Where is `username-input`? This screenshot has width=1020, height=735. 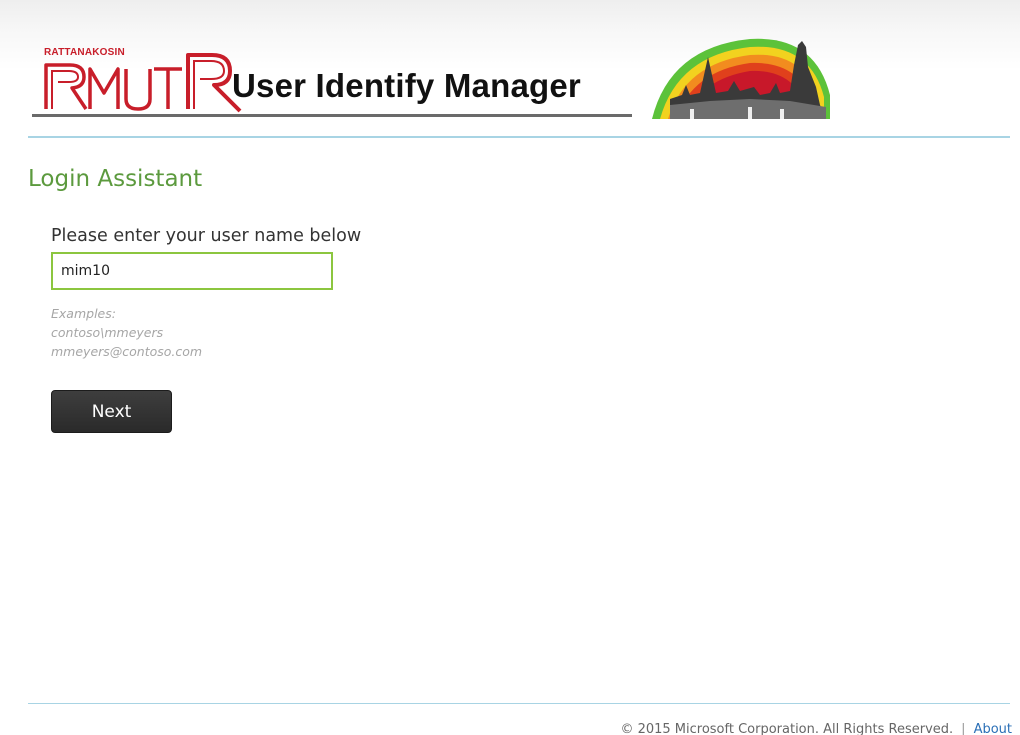
username-input is located at coordinates (192, 271).